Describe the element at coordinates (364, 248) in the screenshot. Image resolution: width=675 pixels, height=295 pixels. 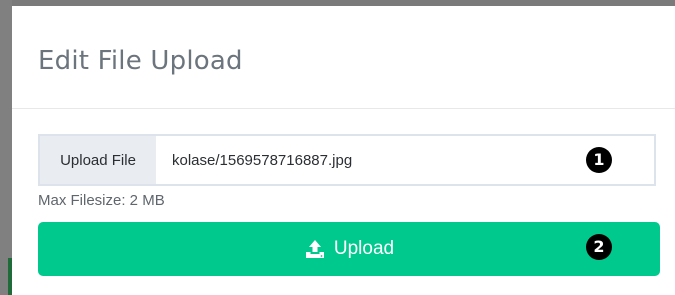
I see `upload-button-label: Upload` at that location.